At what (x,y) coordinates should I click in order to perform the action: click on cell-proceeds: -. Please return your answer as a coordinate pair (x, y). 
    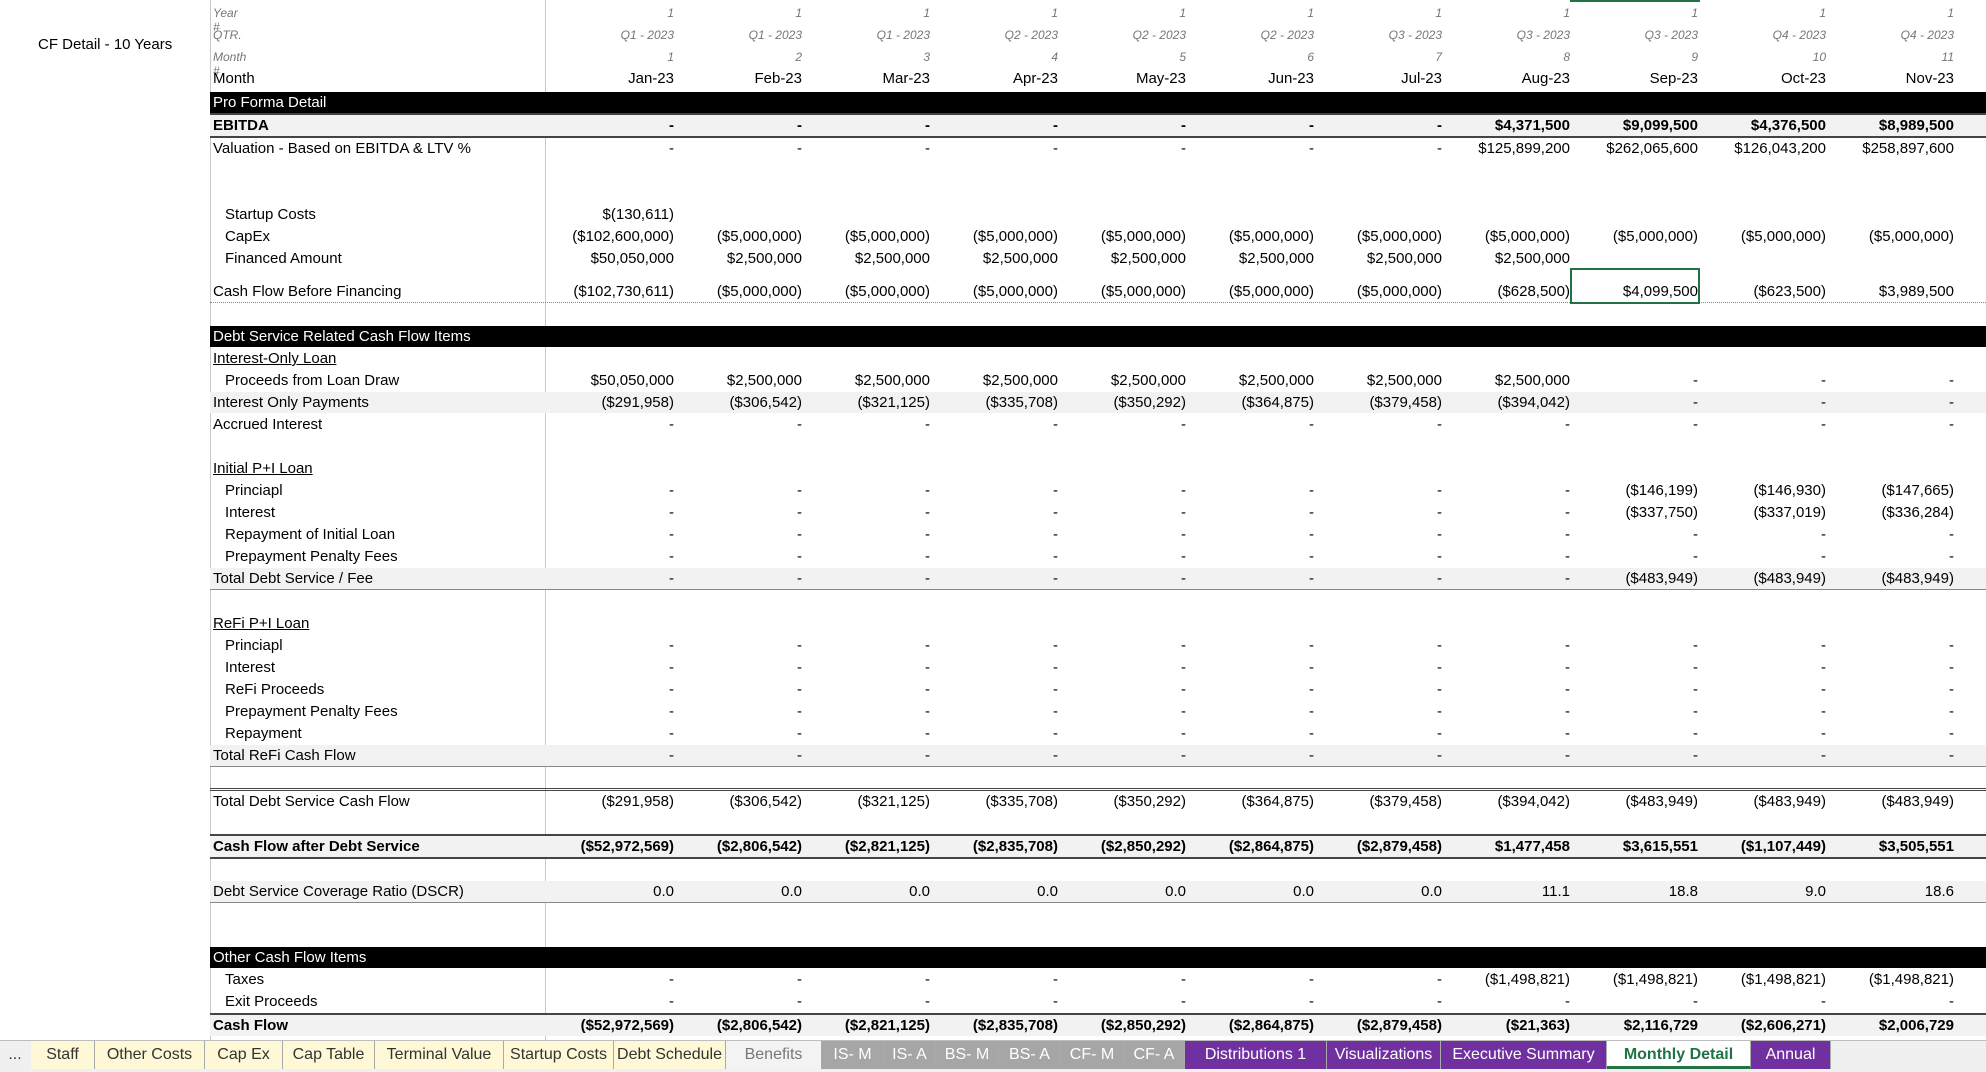
    Looking at the image, I should click on (1889, 380).